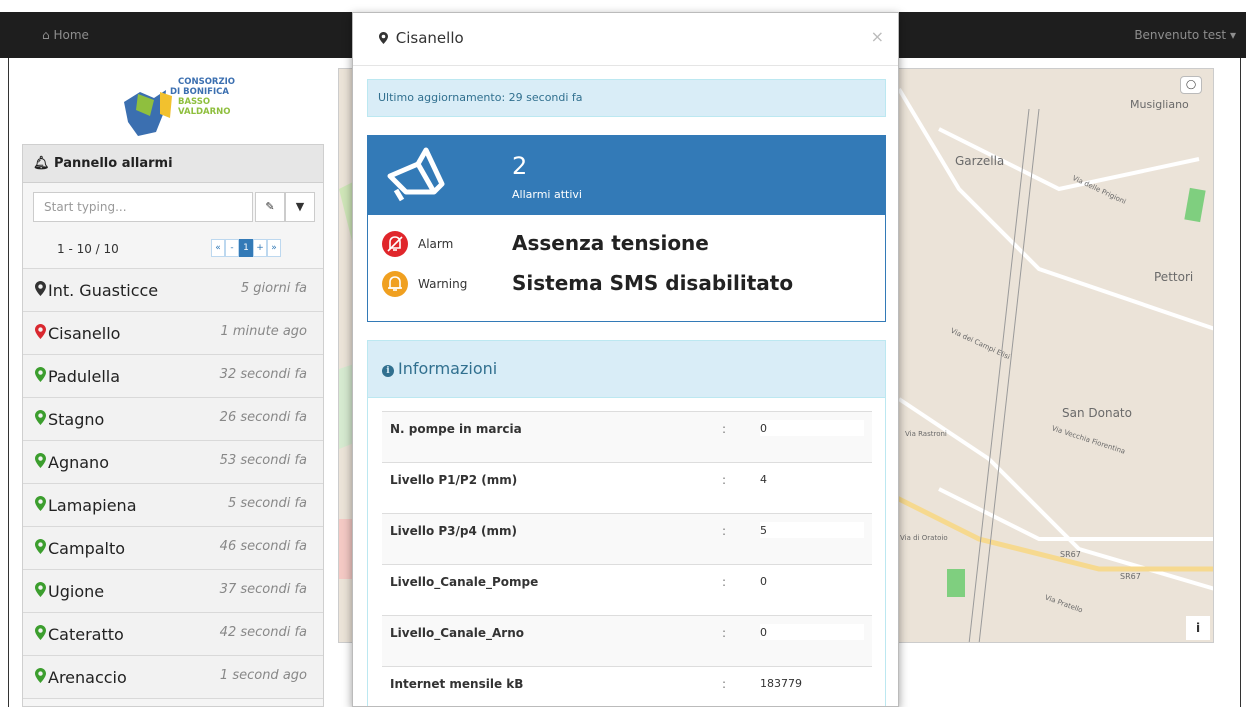  What do you see at coordinates (395, 284) in the screenshot?
I see `bell-icon` at bounding box center [395, 284].